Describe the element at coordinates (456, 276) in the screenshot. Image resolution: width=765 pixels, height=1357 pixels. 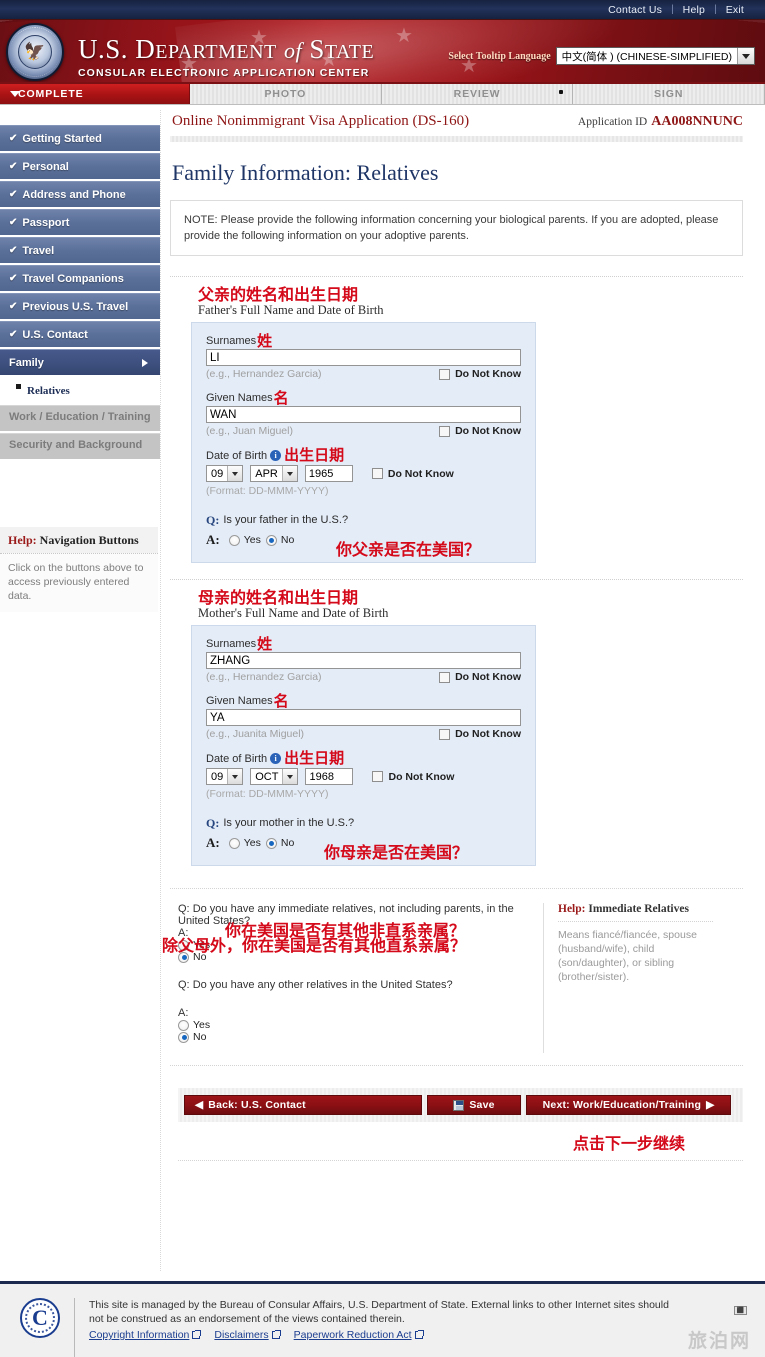
I see `section-divider` at that location.